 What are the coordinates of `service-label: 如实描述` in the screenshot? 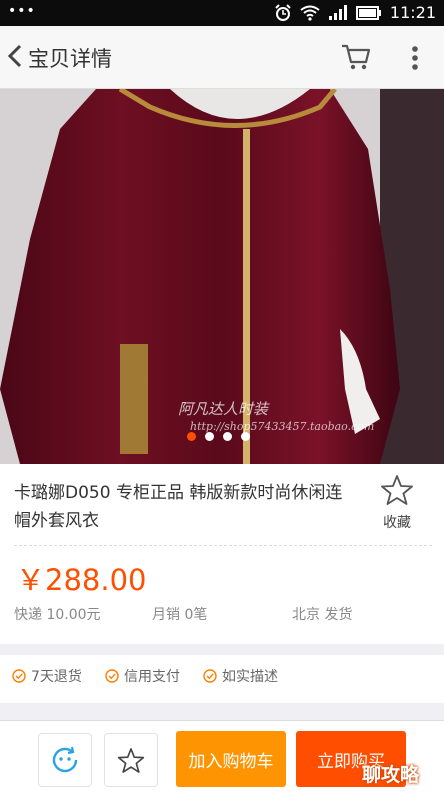 It's located at (250, 677).